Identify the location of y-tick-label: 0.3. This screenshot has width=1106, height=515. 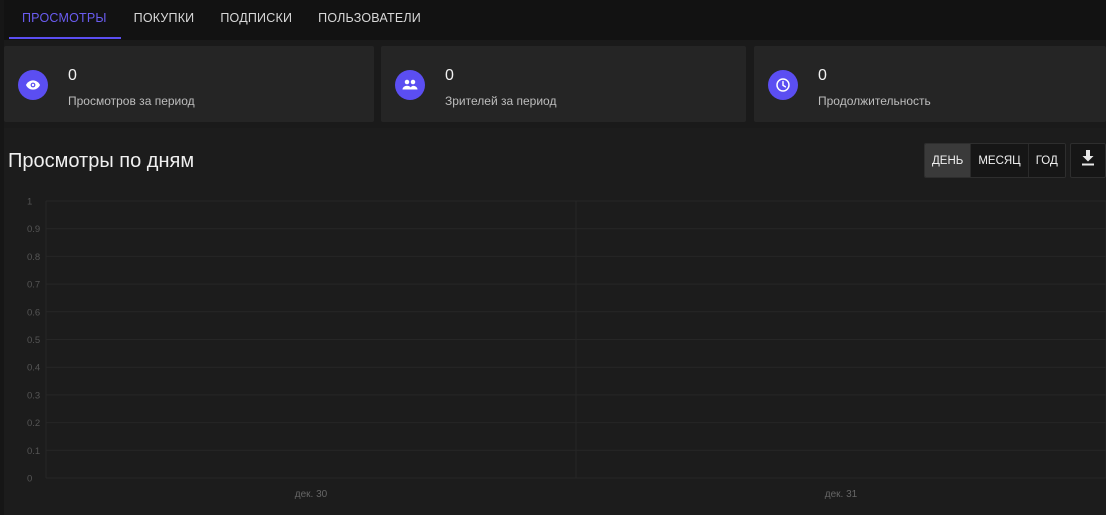
(33, 395).